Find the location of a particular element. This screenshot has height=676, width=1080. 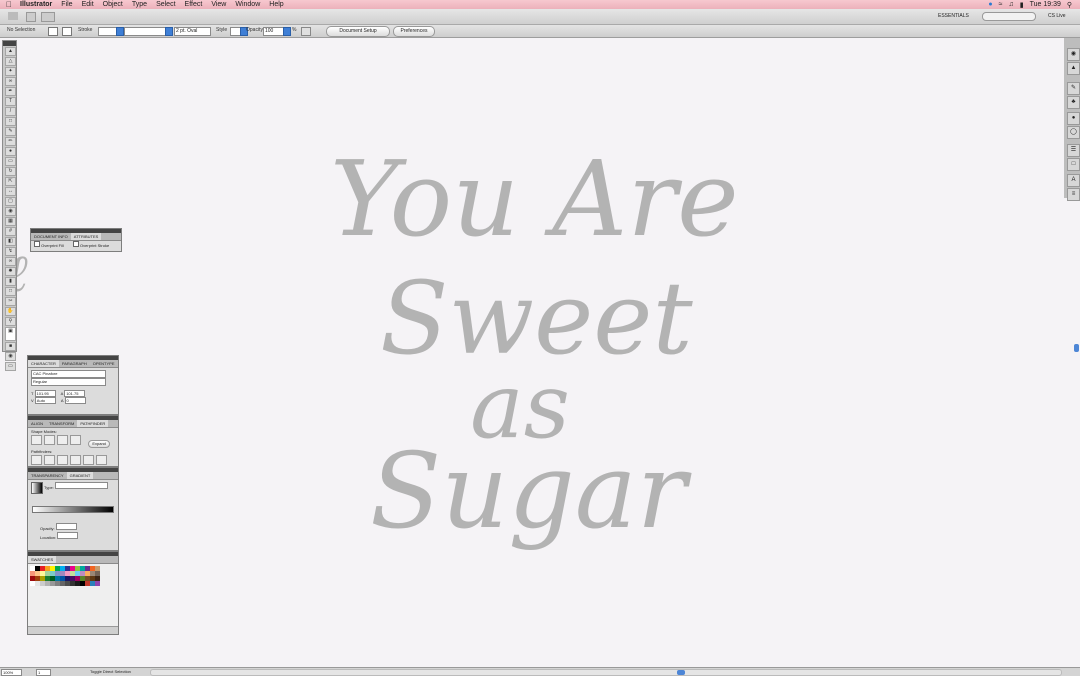

column-graph-tool-icon: ▮ is located at coordinates (10, 281).